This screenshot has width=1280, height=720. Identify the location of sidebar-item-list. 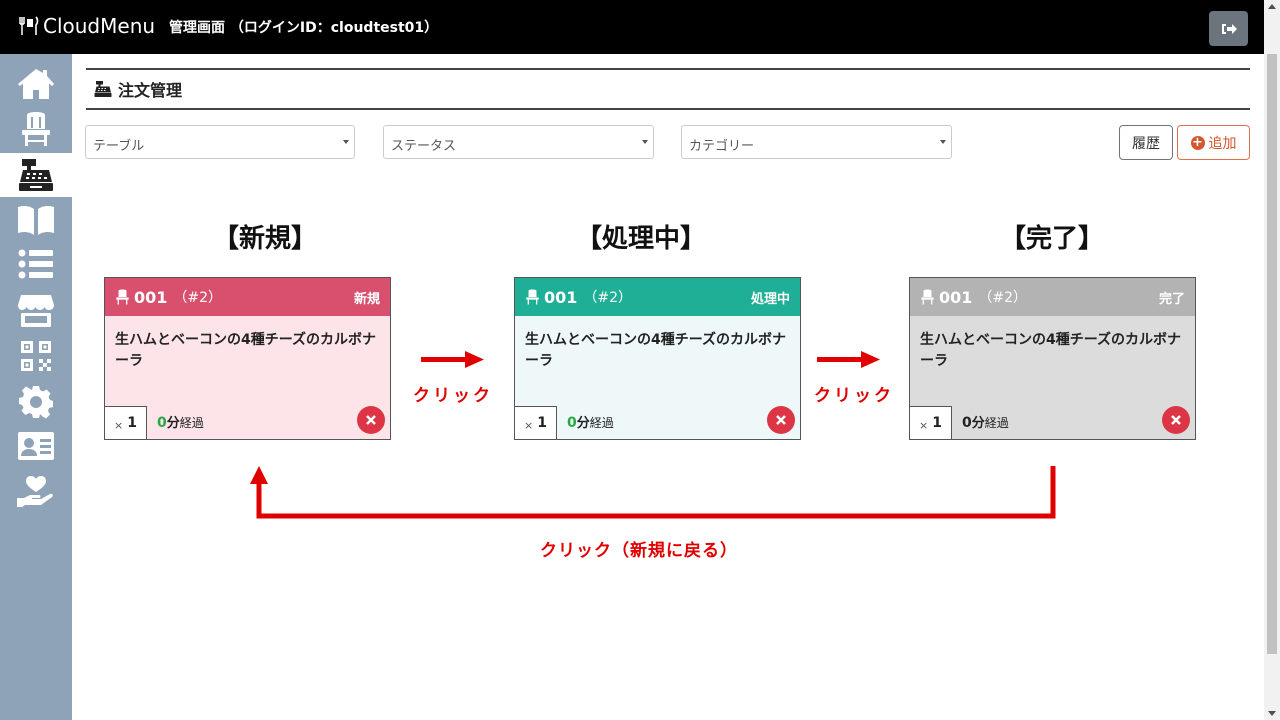
(36, 264).